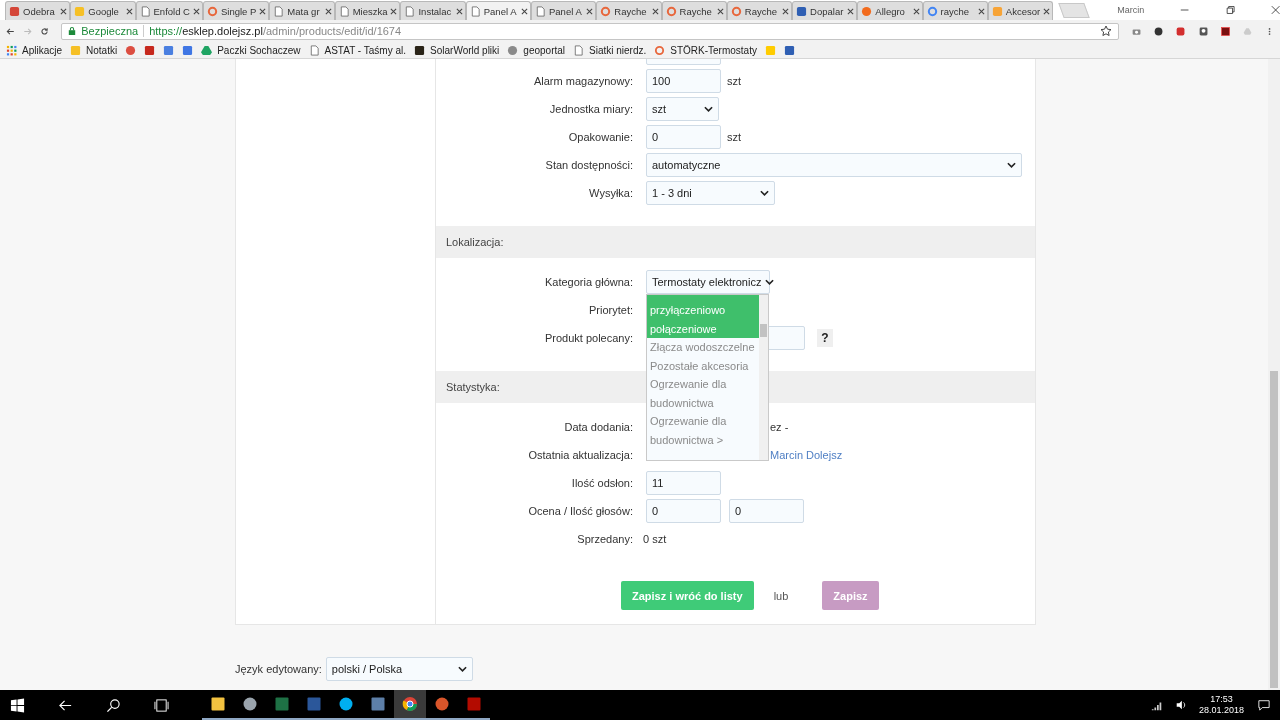 The height and width of the screenshot is (720, 1280). What do you see at coordinates (433, 10) in the screenshot?
I see `browser-tab: Instalac` at bounding box center [433, 10].